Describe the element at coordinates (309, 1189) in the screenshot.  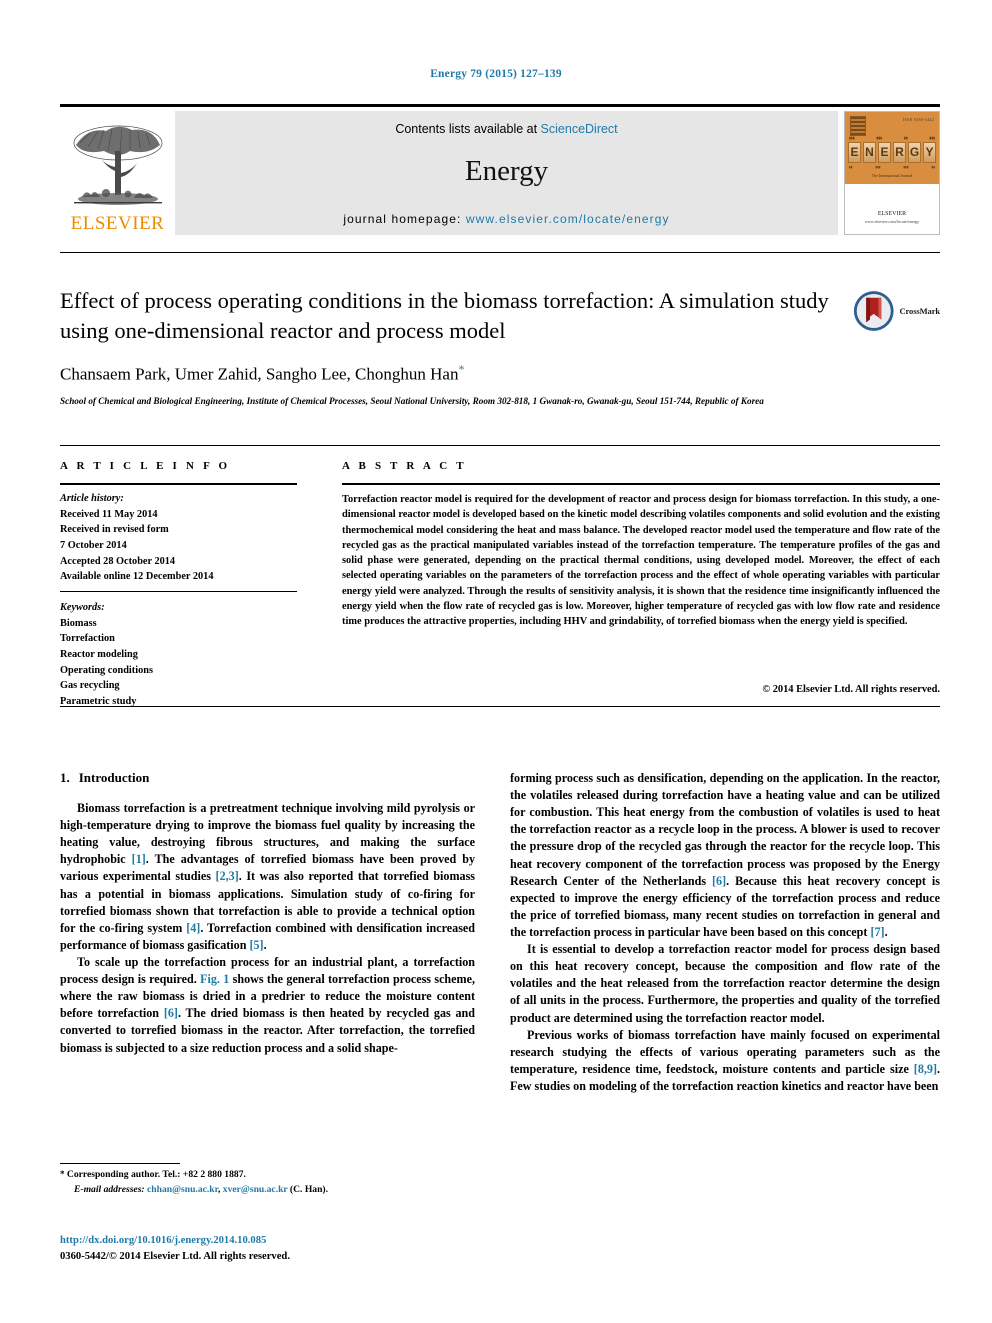
I see `email-suffix: (C. Han).` at that location.